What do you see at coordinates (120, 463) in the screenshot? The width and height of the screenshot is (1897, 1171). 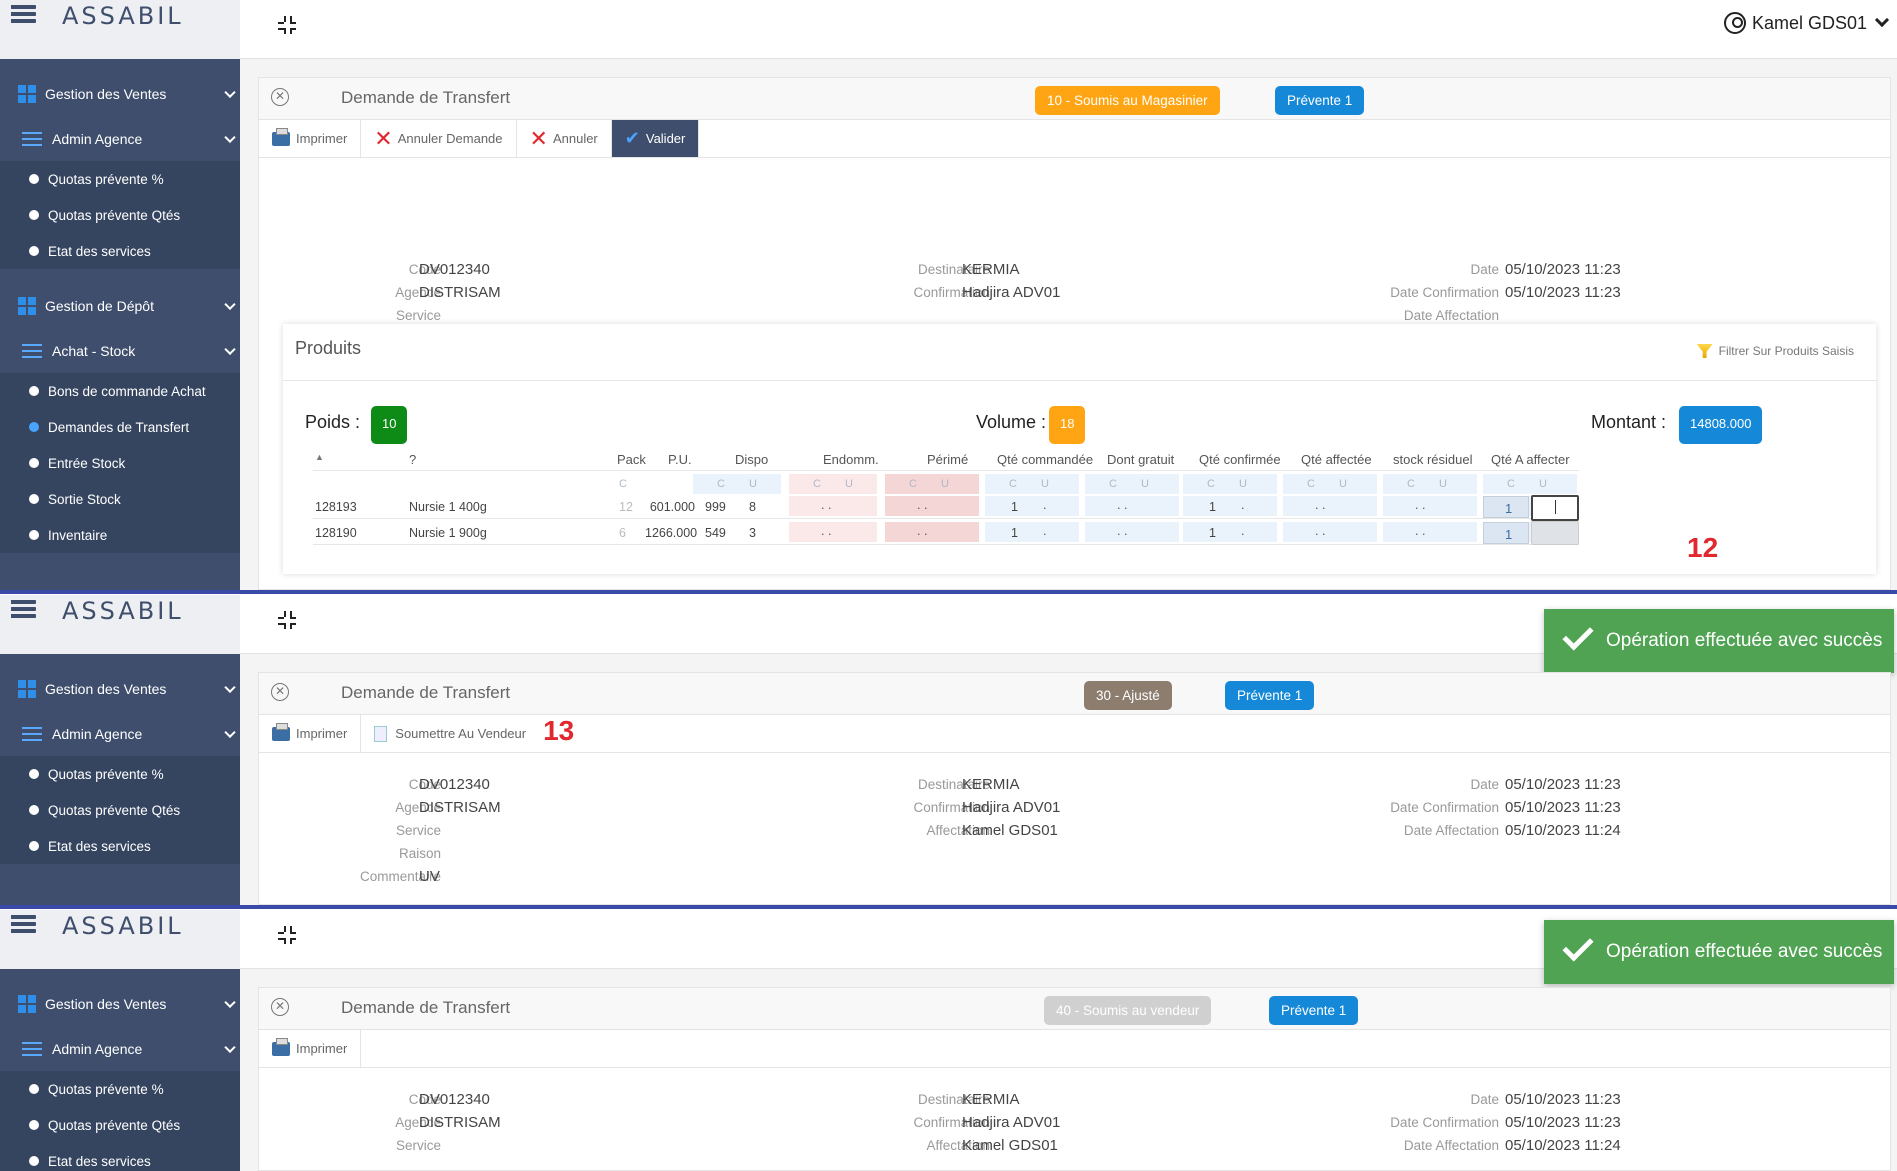 I see `sidebar-item-entree-stock: Entrée Stock` at bounding box center [120, 463].